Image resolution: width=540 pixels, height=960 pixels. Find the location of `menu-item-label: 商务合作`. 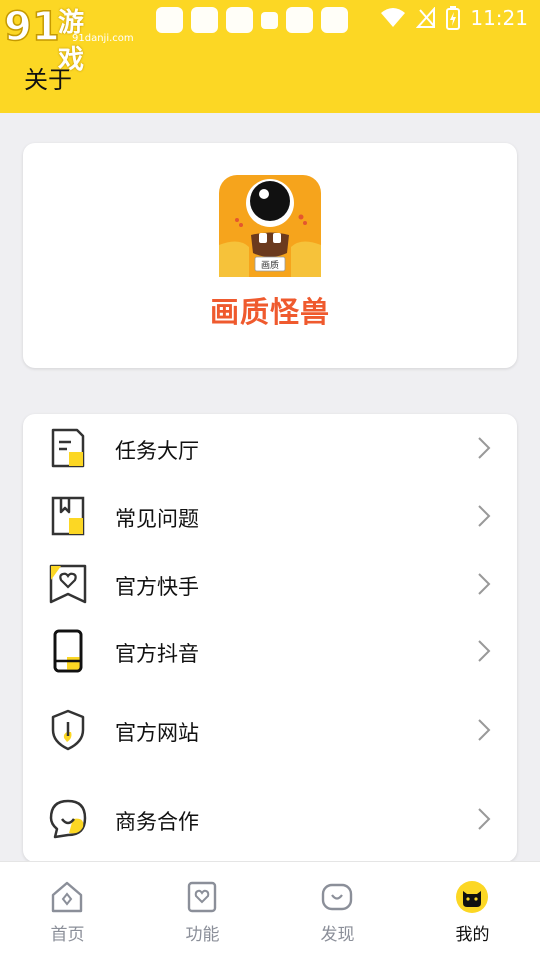

menu-item-label: 商务合作 is located at coordinates (157, 822).